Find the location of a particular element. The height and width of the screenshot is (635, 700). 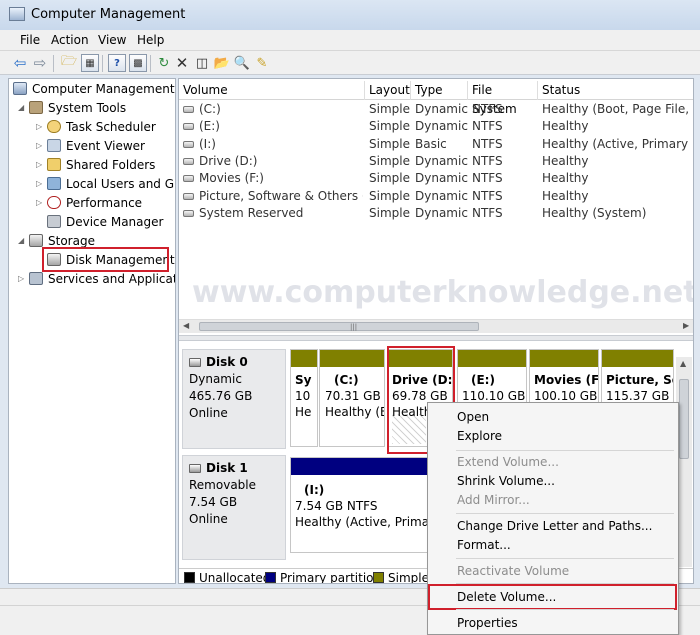

partition-name: (I:) is located at coordinates (314, 490).